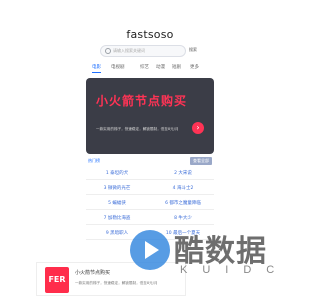  Describe the element at coordinates (183, 218) in the screenshot. I see `list-item: 8 牛大少` at that location.